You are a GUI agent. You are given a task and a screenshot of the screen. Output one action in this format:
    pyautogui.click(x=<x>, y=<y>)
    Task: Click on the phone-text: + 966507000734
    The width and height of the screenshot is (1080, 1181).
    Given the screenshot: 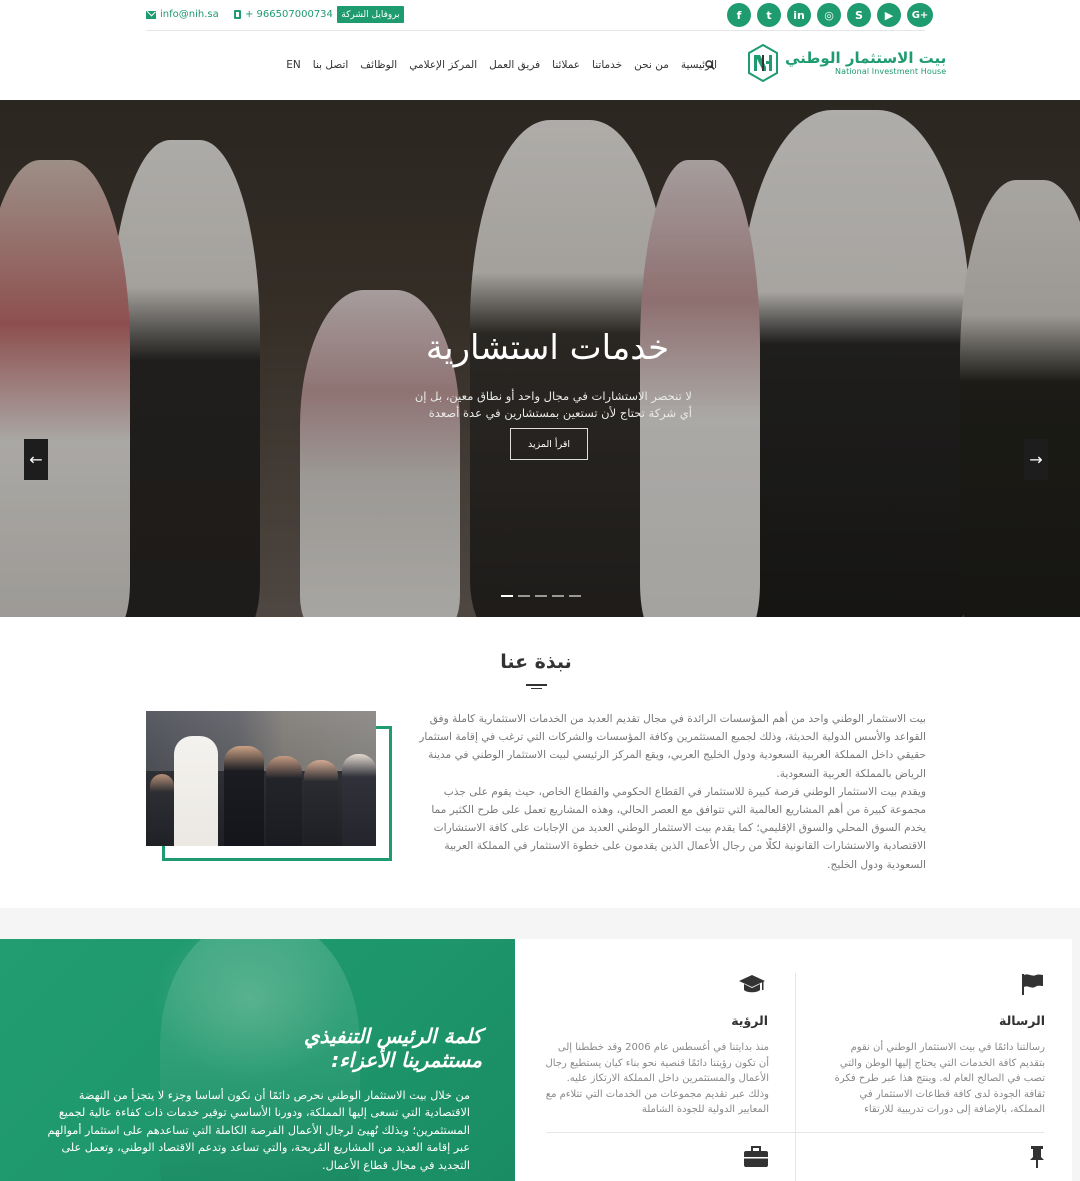 What is the action you would take?
    pyautogui.click(x=289, y=14)
    